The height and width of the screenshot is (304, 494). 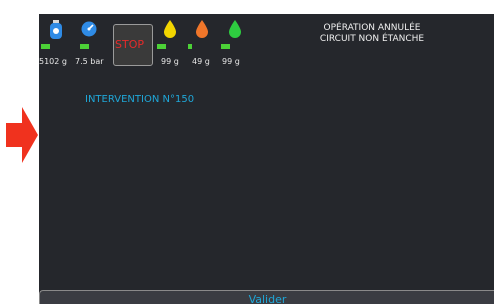 I want to click on intervention-number: INTERVENTION N°150, so click(x=140, y=99).